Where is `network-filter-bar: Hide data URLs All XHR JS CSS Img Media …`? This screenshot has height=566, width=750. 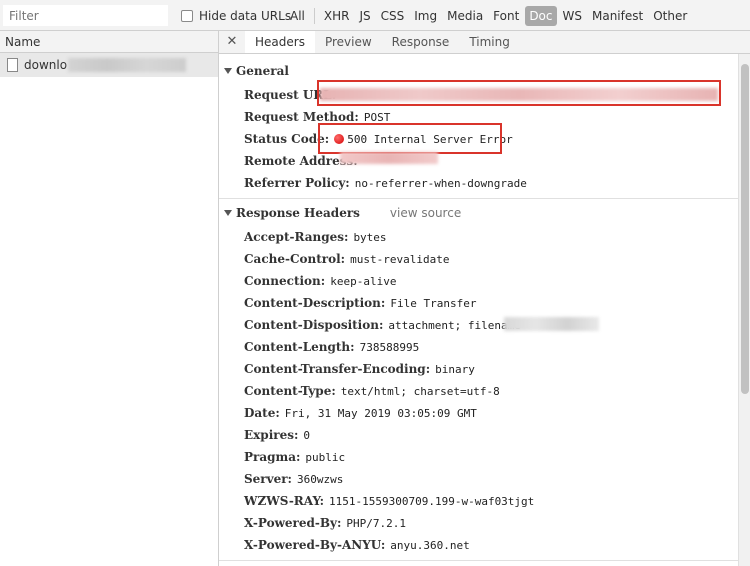 network-filter-bar: Hide data URLs All XHR JS CSS Img Media … is located at coordinates (375, 15).